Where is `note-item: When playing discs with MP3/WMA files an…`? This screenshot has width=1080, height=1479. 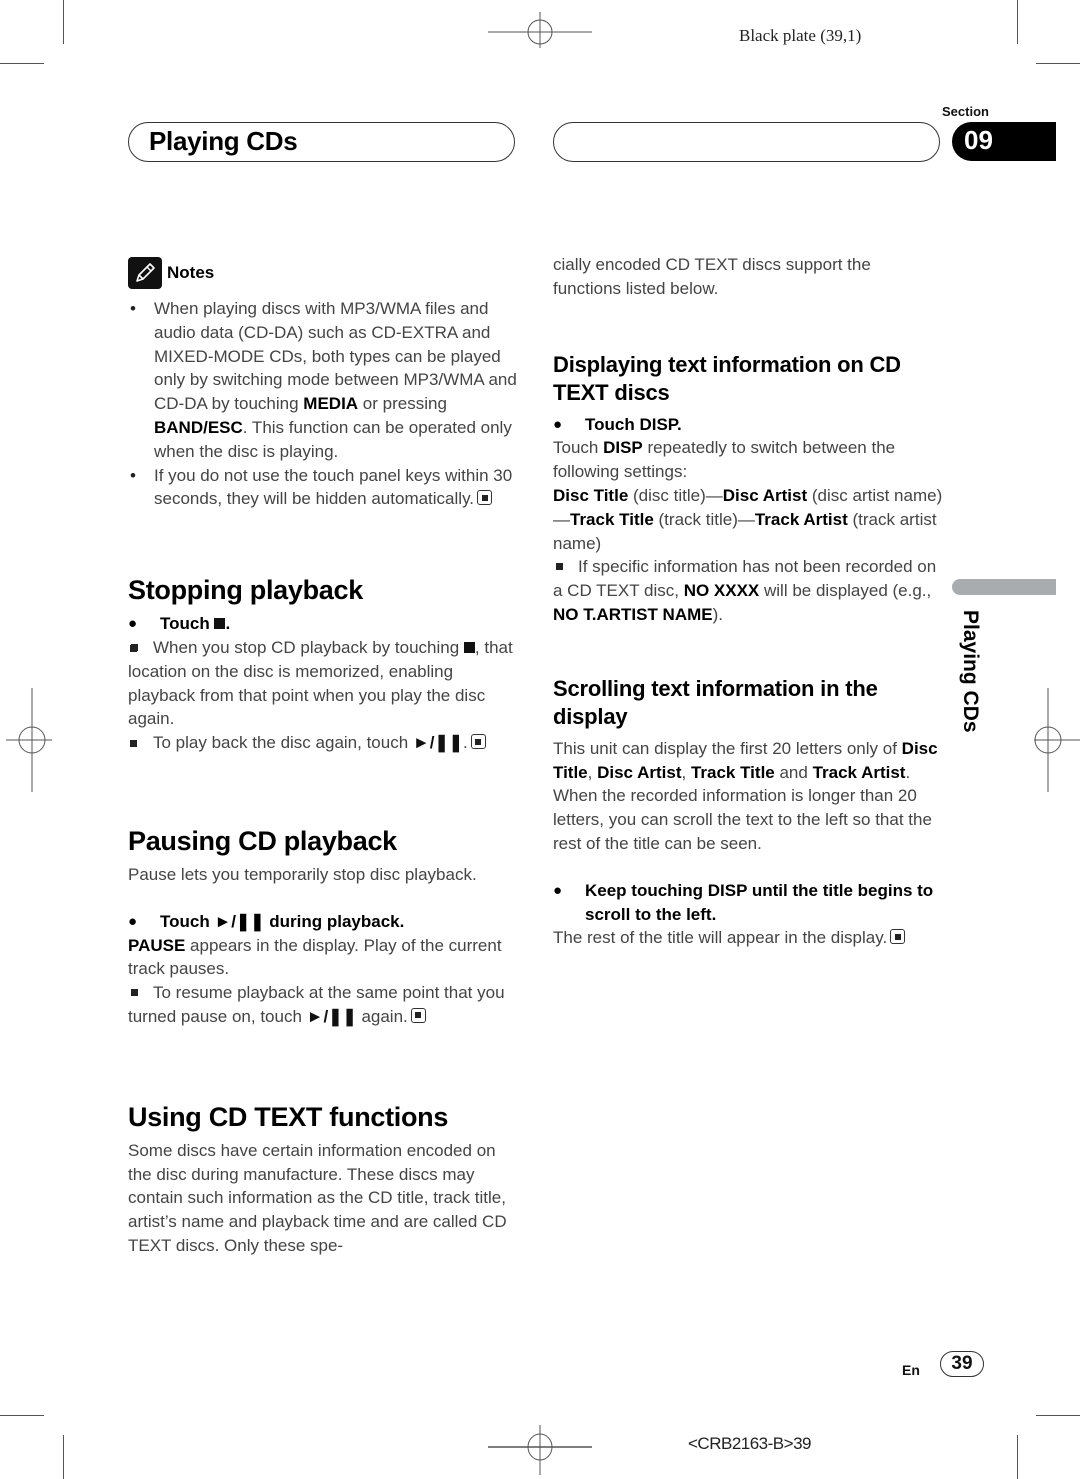 note-item: When playing discs with MP3/WMA files an… is located at coordinates (324, 380).